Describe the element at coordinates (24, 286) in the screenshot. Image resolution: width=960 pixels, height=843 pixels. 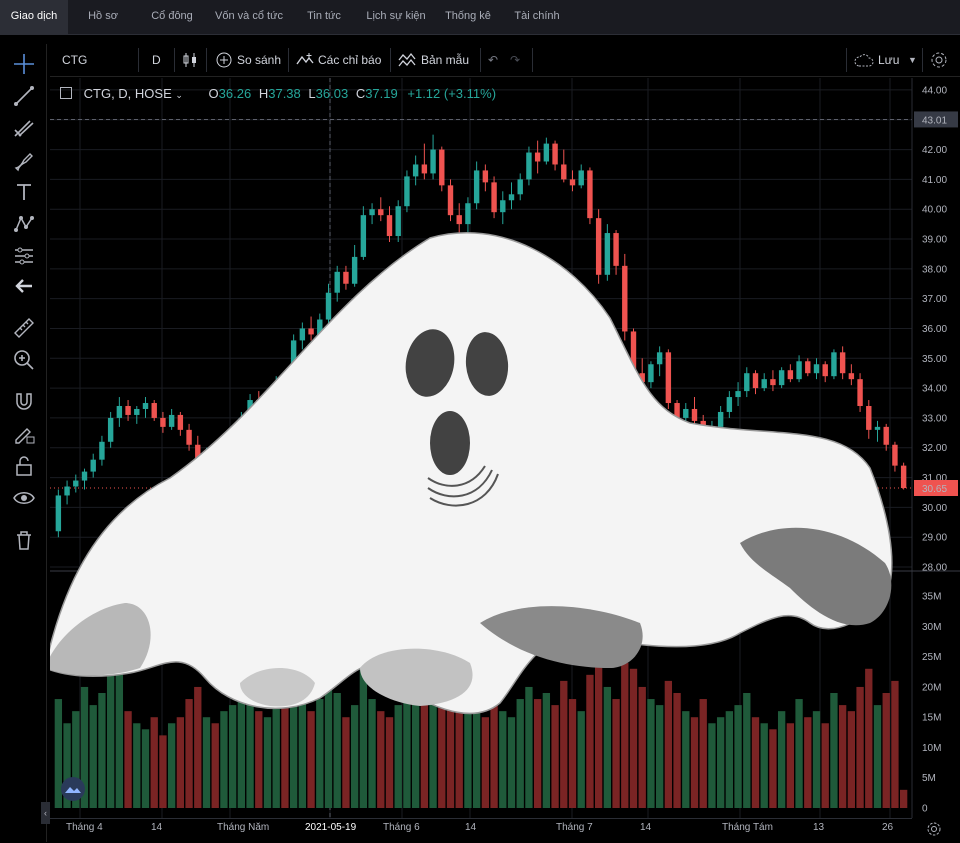
I see `arrow-left-icon` at that location.